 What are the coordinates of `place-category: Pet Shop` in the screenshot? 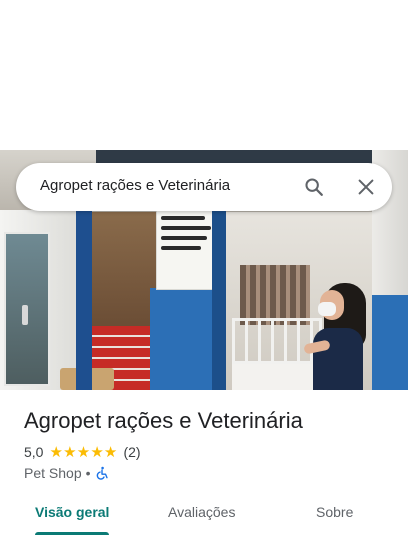 It's located at (53, 473).